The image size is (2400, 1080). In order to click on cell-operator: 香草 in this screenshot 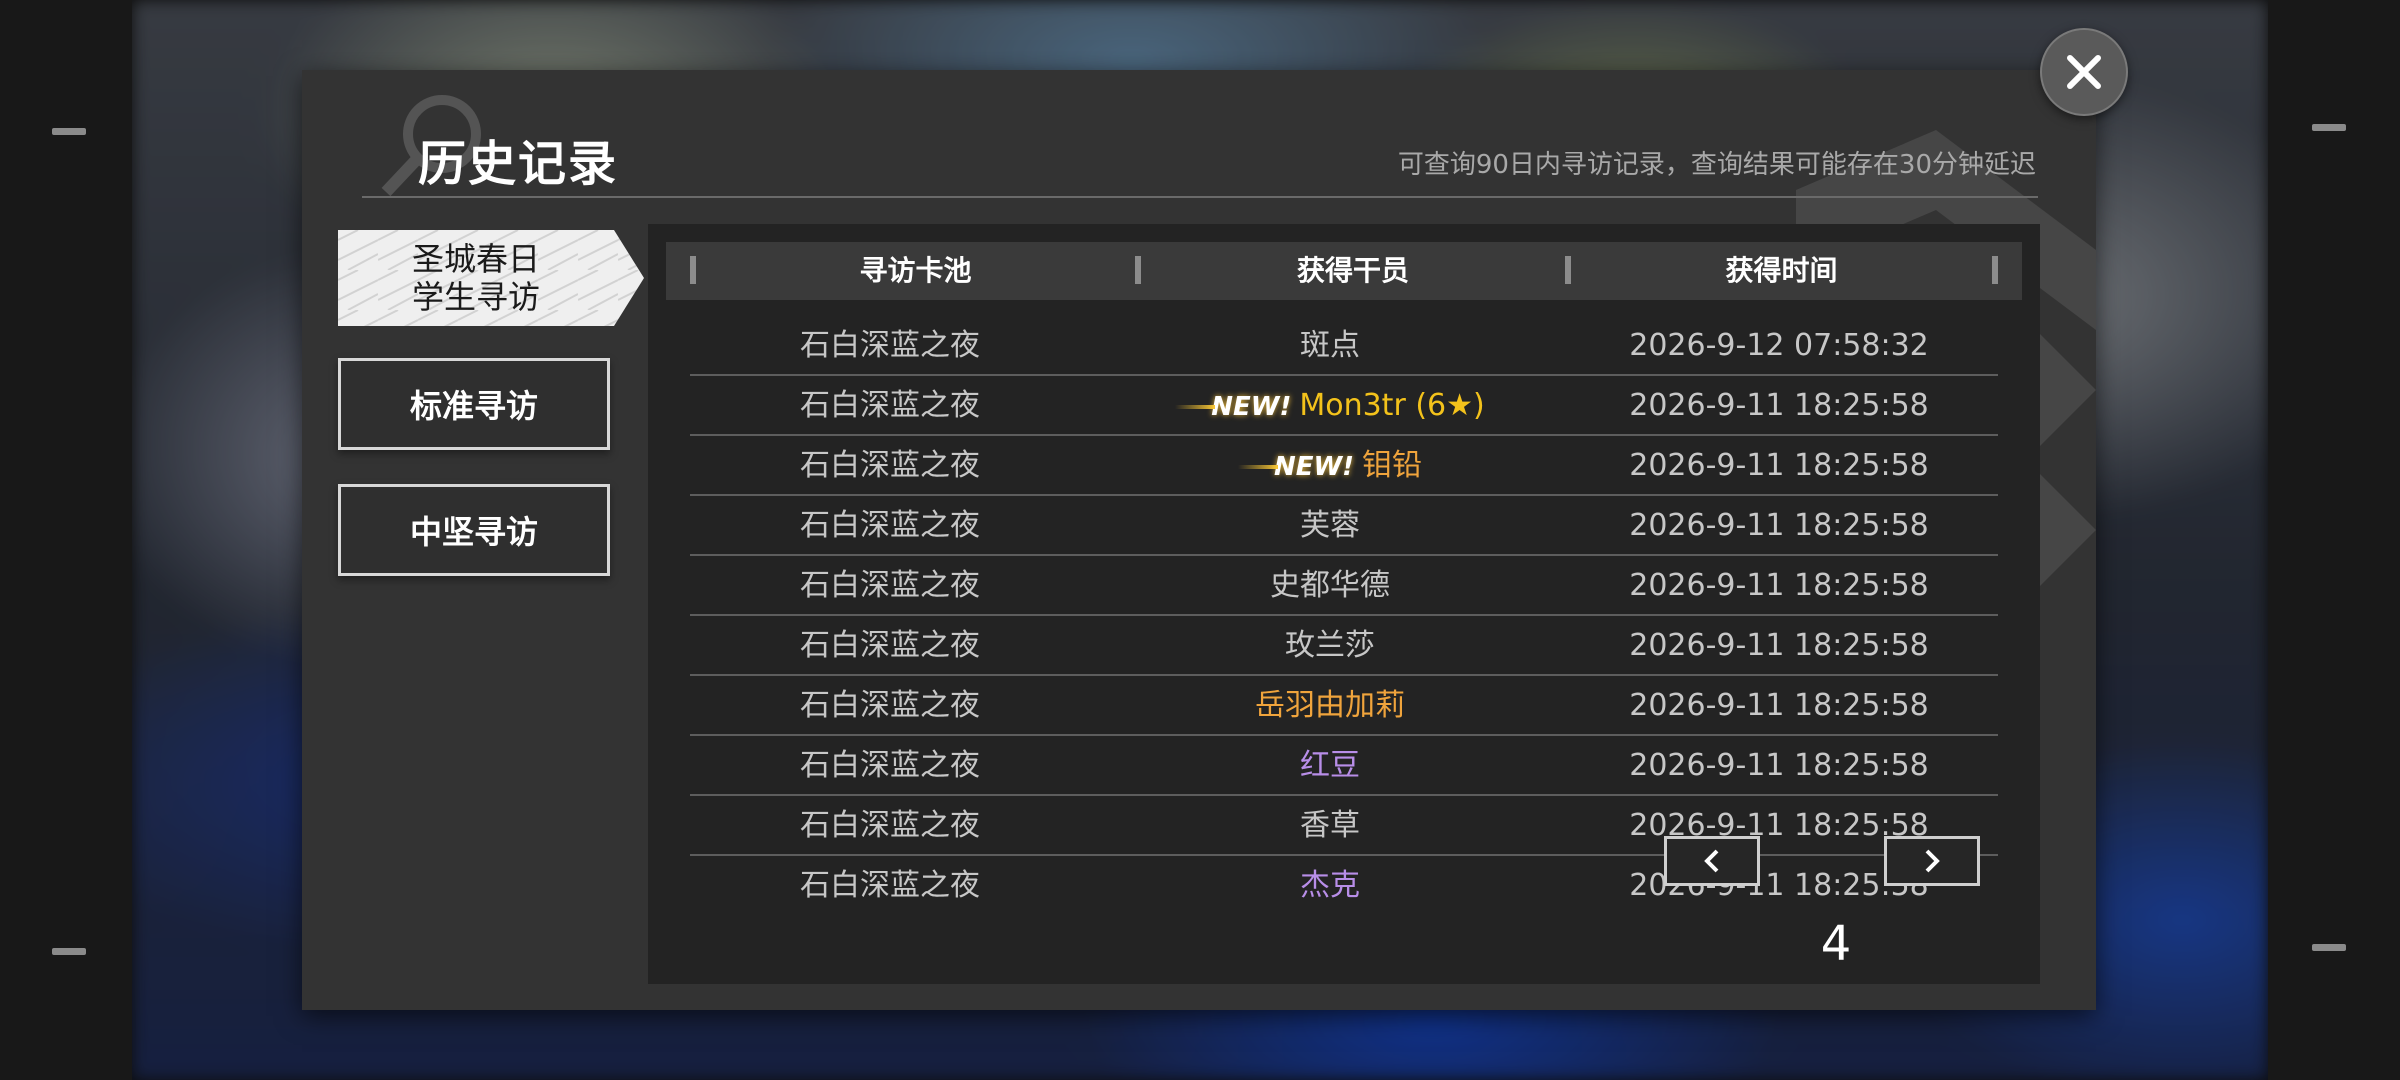, I will do `click(1330, 826)`.